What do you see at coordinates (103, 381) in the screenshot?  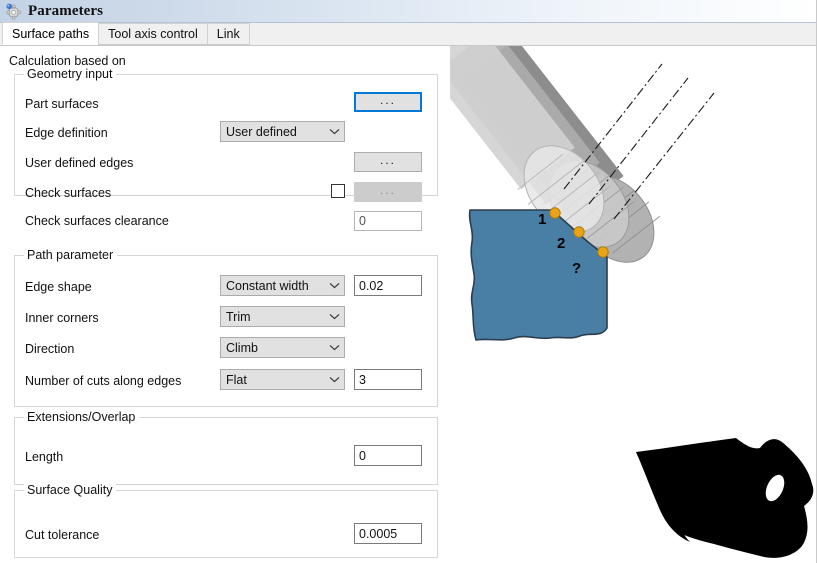 I see `label-number-of-cuts-along-edges: Number of cuts along edges` at bounding box center [103, 381].